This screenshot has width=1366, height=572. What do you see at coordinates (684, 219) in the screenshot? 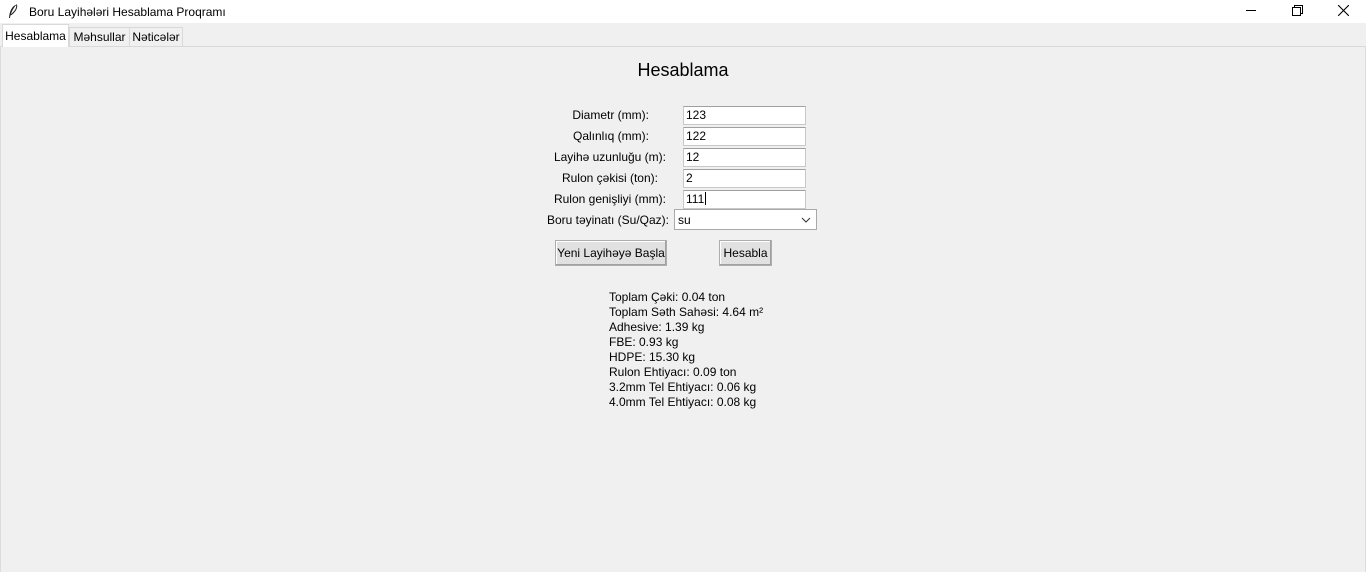
I see `purpose-selected-value: su` at bounding box center [684, 219].